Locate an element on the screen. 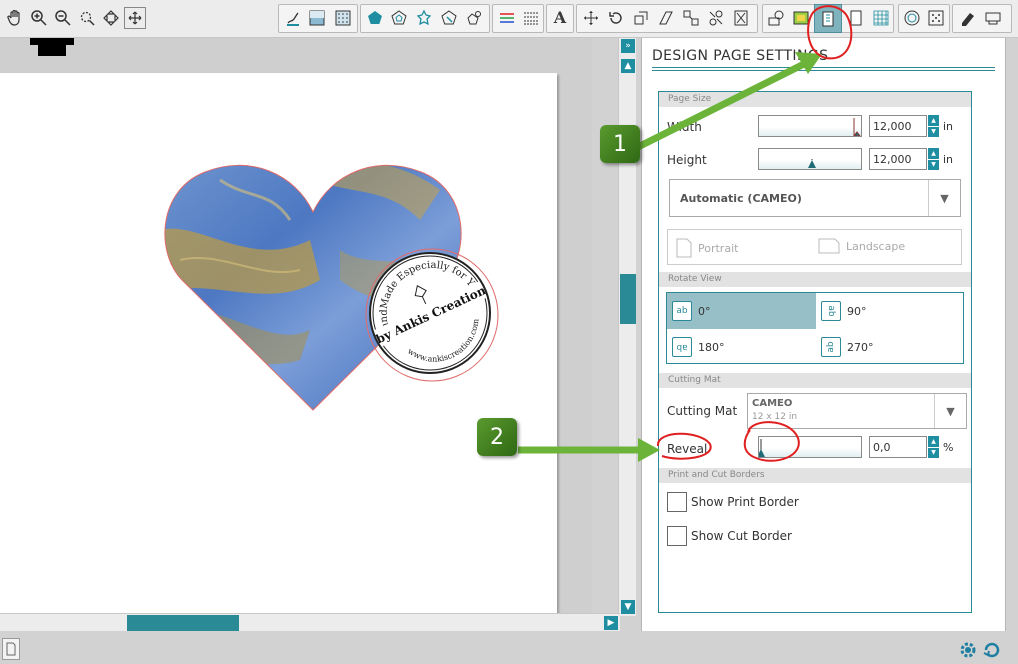 The image size is (1018, 664). fit-to-window-icon is located at coordinates (135, 18).